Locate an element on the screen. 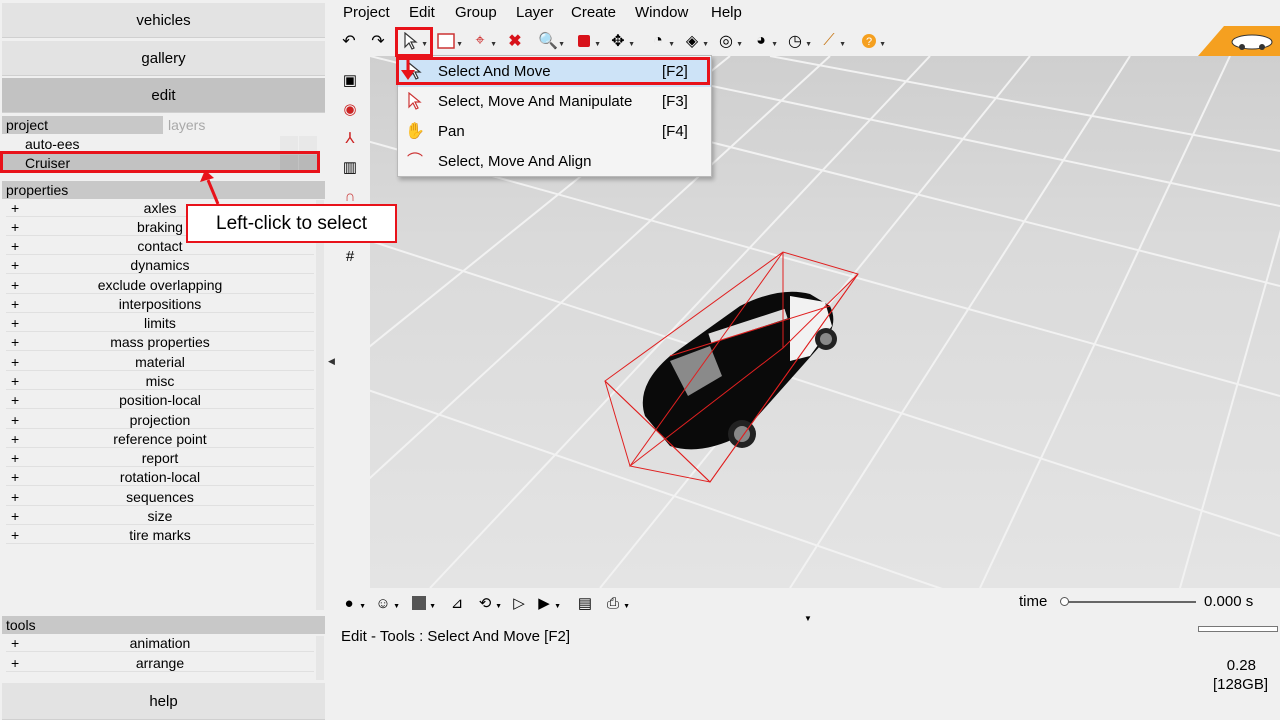  tab-layers: layers is located at coordinates (186, 125).